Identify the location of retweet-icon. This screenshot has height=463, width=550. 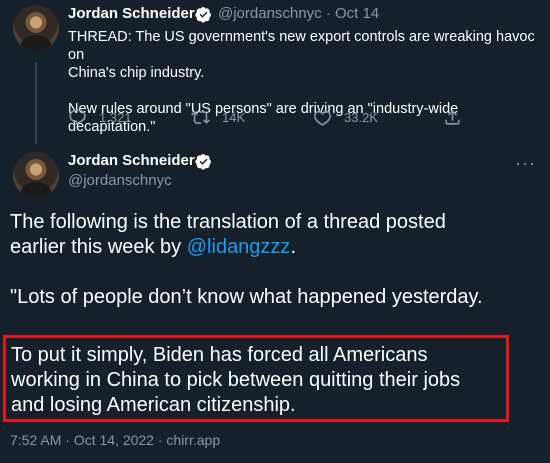
(200, 117).